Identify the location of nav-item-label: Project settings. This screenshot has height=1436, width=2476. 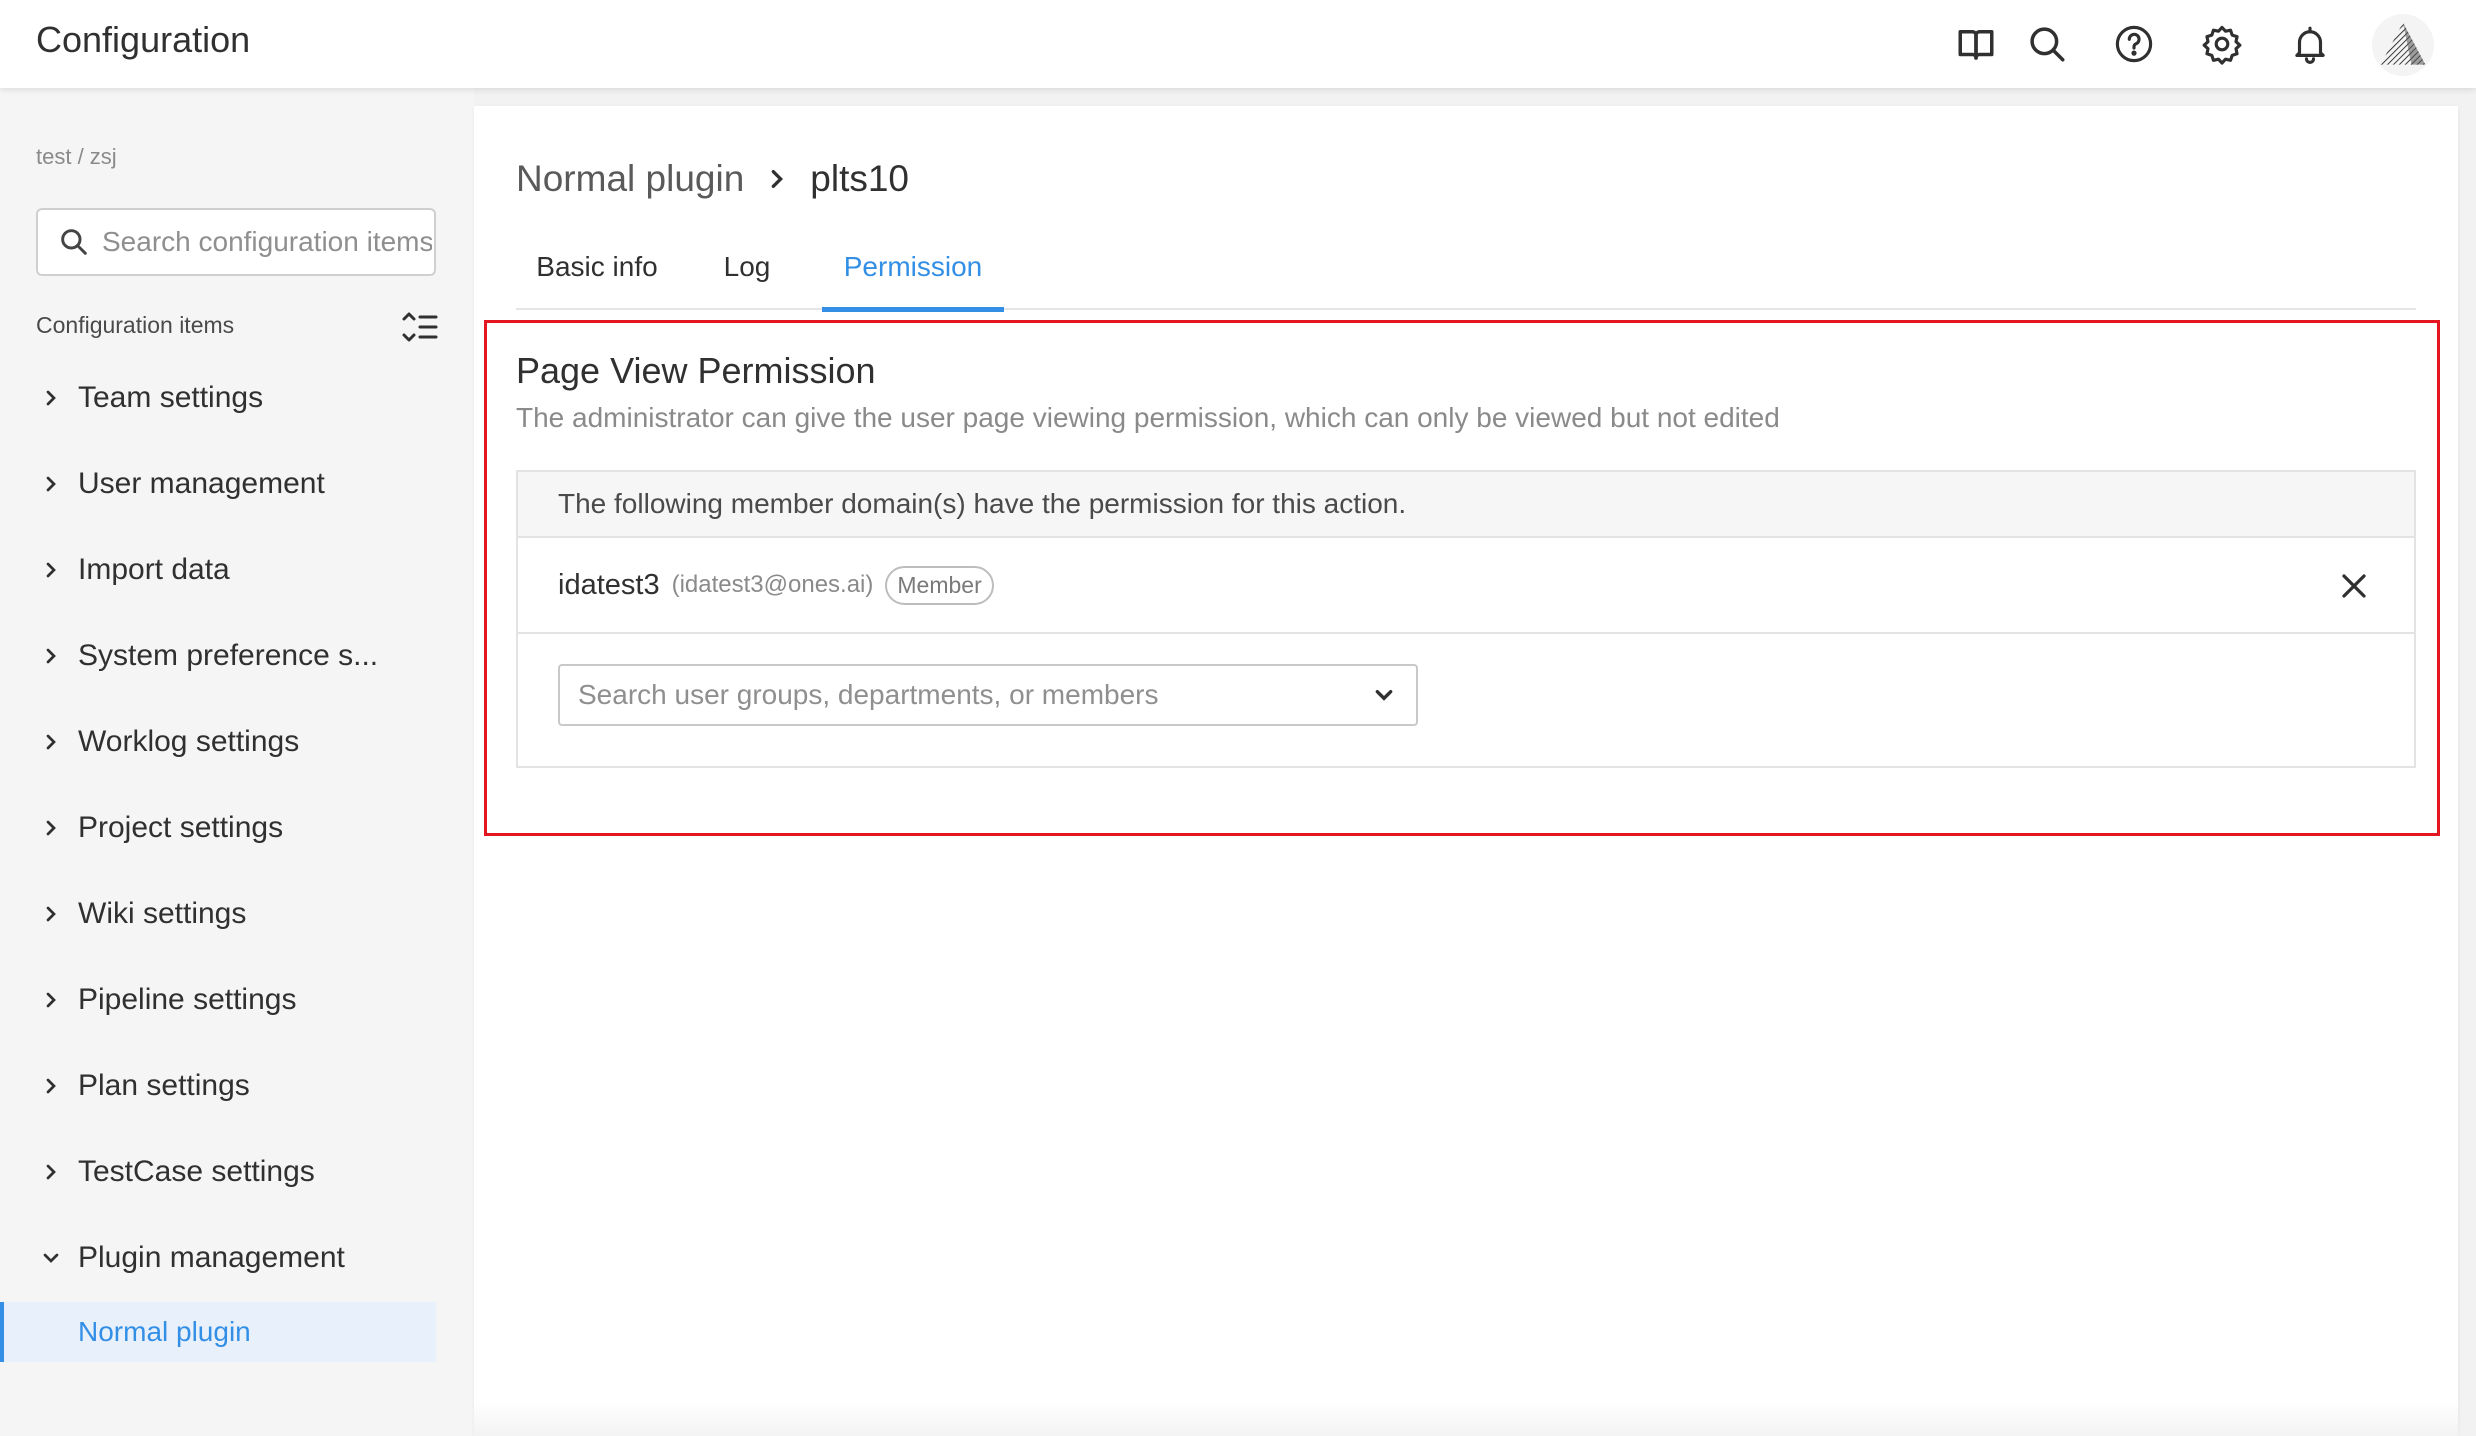
(181, 827).